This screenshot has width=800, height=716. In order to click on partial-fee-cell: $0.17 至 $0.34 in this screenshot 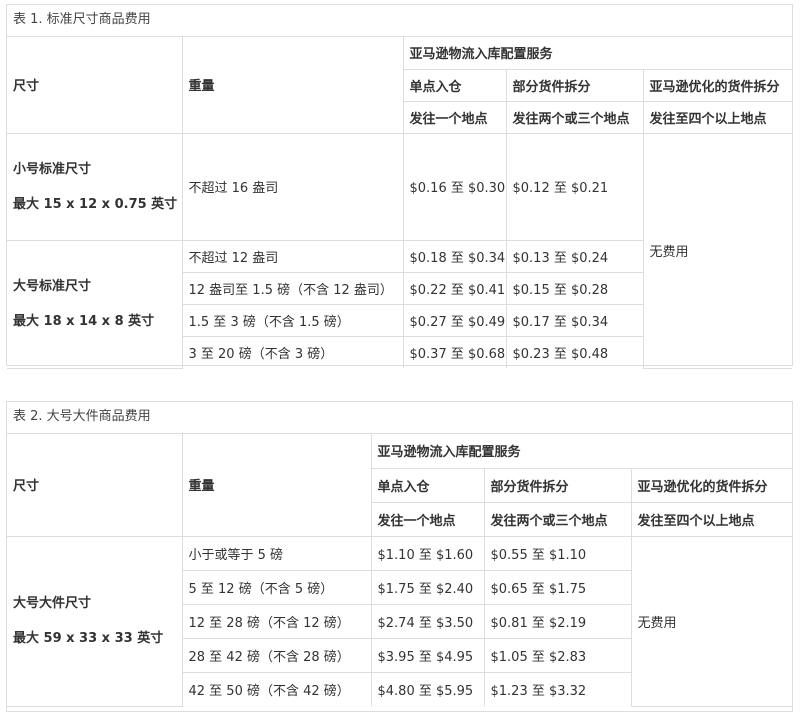, I will do `click(574, 320)`.